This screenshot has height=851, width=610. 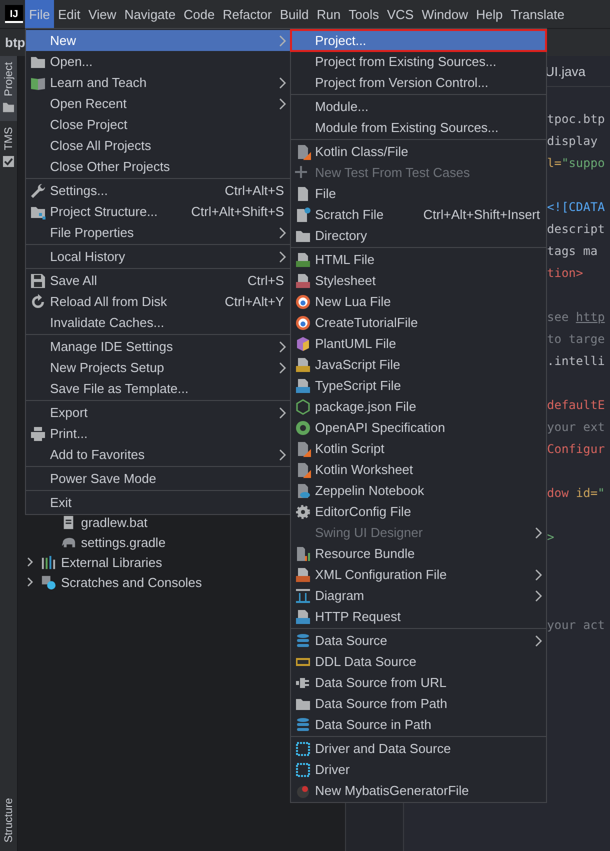 What do you see at coordinates (573, 251) in the screenshot?
I see `code-line: tags ma` at bounding box center [573, 251].